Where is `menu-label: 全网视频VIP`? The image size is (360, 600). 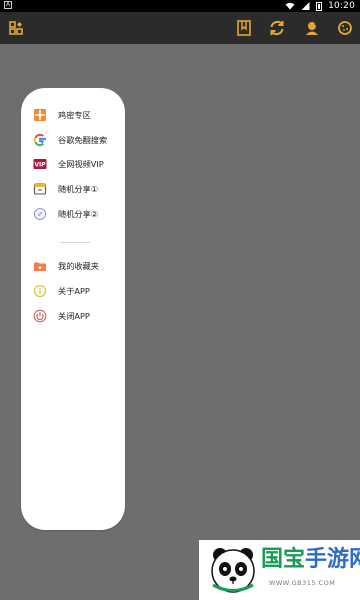
menu-label: 全网视频VIP is located at coordinates (81, 164).